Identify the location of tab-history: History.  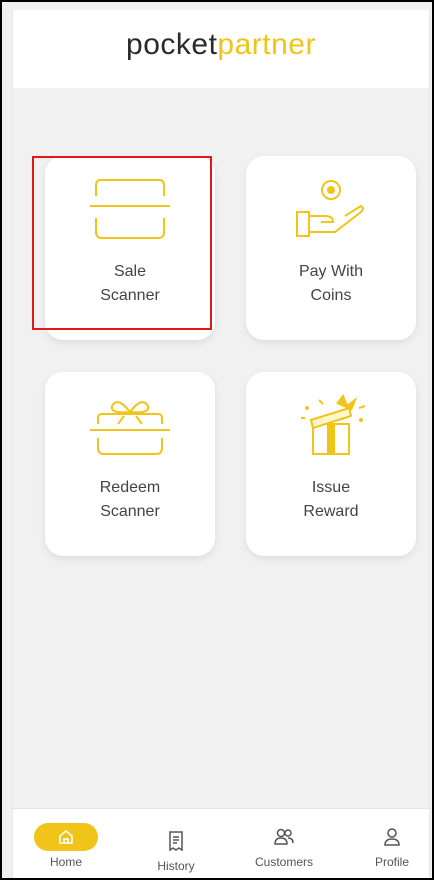
(176, 850).